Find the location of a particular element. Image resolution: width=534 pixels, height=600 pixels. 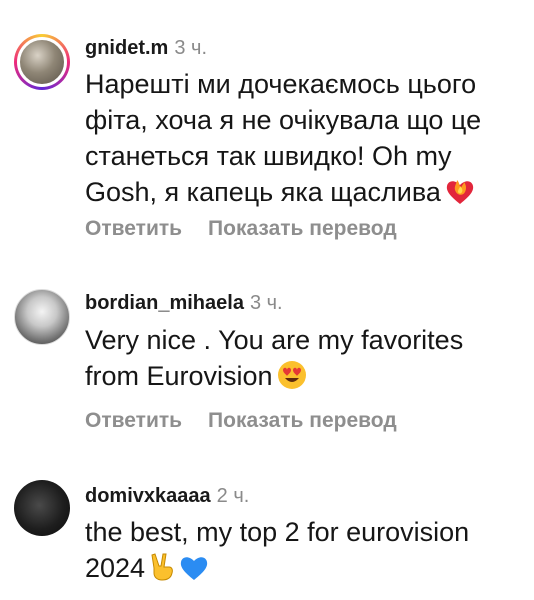

username-link: domivxkaaaa is located at coordinates (148, 496).